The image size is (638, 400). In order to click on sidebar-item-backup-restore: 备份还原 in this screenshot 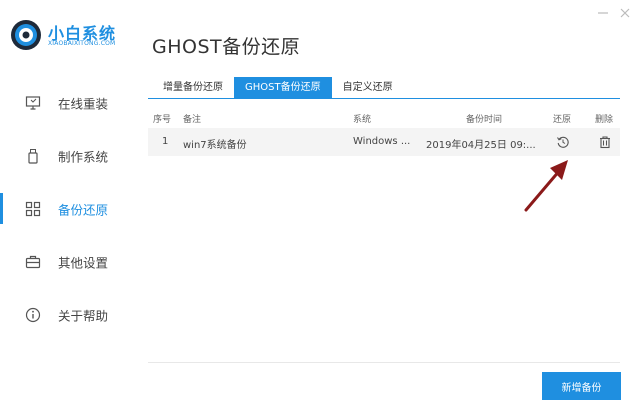, I will do `click(64, 208)`.